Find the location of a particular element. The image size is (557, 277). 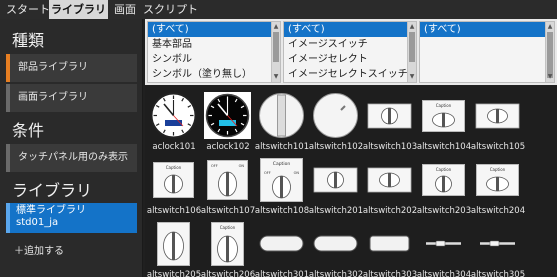

rect-toggle-icon is located at coordinates (389, 243).